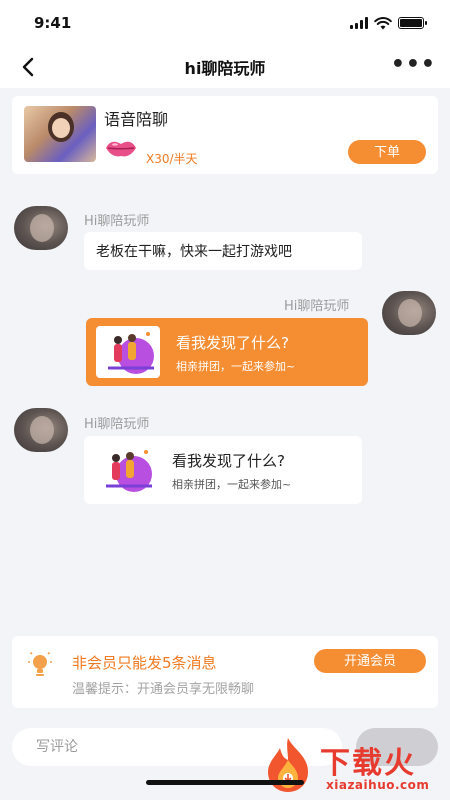 This screenshot has width=450, height=800. I want to click on service-card: 语音陪聊 X30/半天 下单, so click(225, 135).